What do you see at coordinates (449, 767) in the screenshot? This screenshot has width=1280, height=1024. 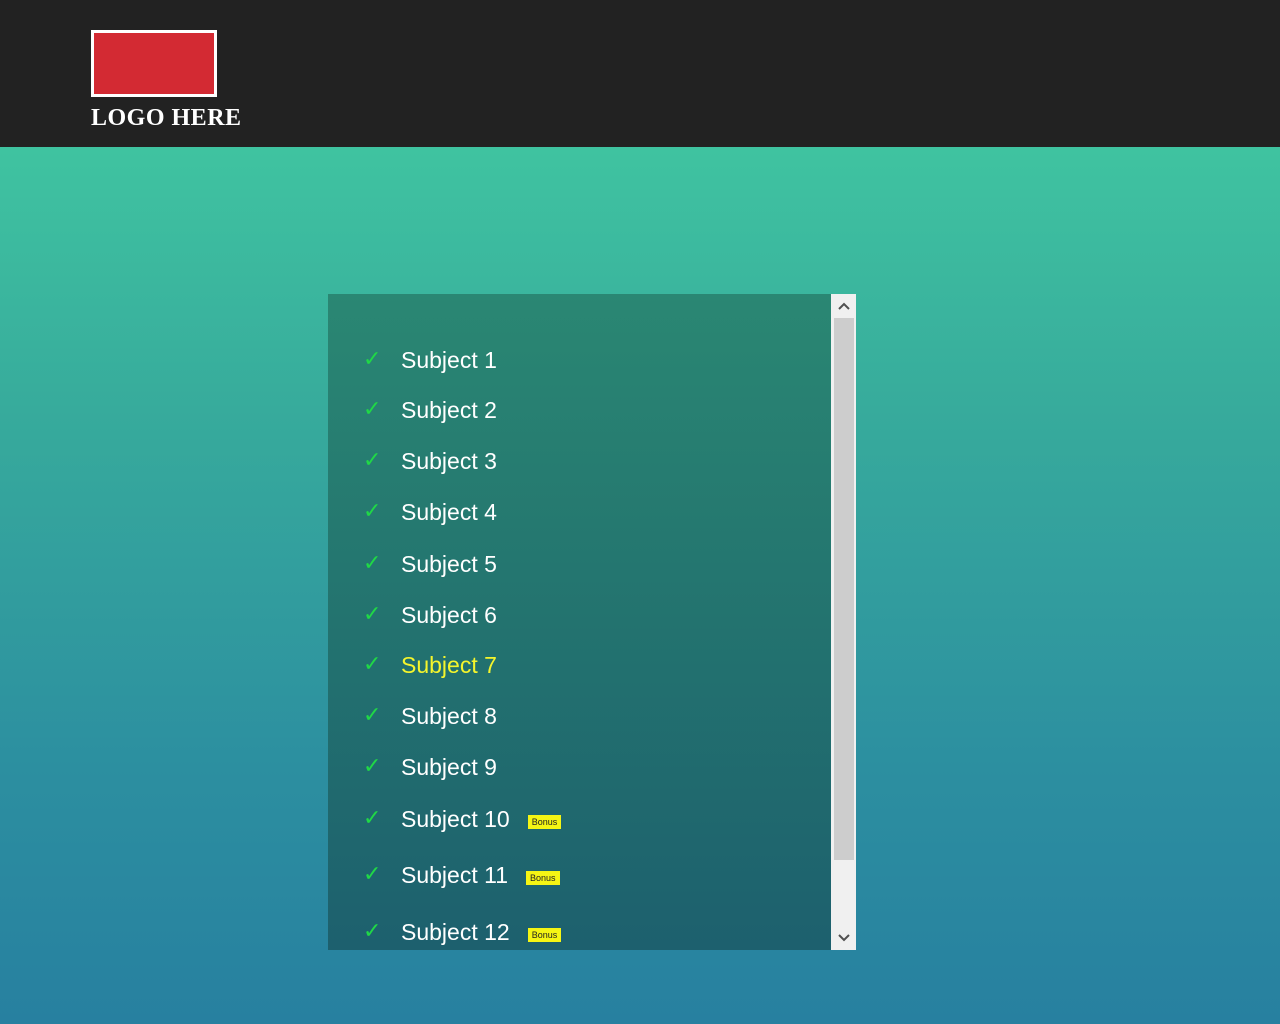 I see `subject-label: Subject 9` at bounding box center [449, 767].